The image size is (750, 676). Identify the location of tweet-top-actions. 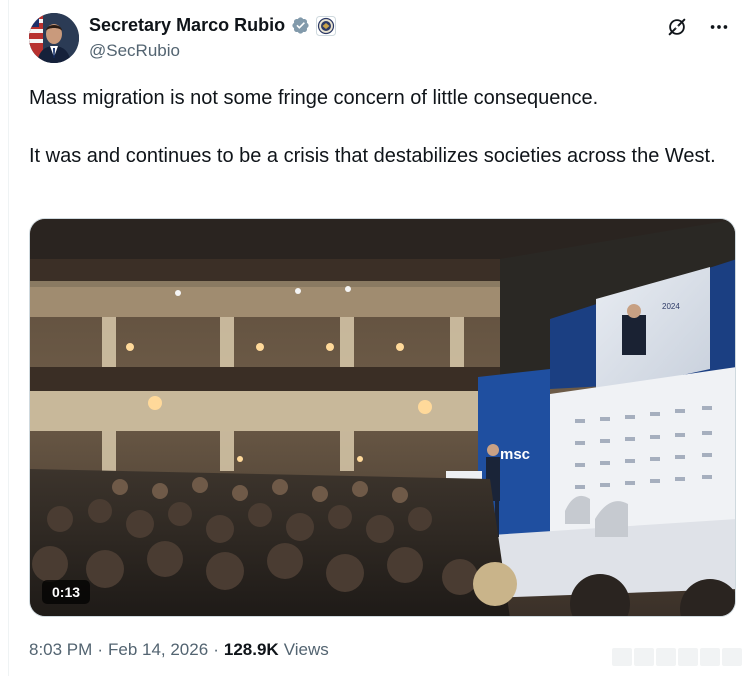
(698, 27).